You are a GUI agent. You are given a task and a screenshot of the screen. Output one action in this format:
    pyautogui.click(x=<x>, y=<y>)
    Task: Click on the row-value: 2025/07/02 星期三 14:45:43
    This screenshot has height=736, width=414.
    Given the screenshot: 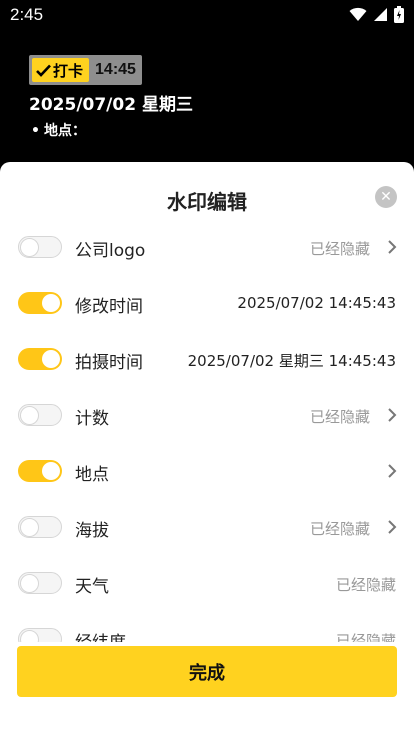 What is the action you would take?
    pyautogui.click(x=291, y=361)
    